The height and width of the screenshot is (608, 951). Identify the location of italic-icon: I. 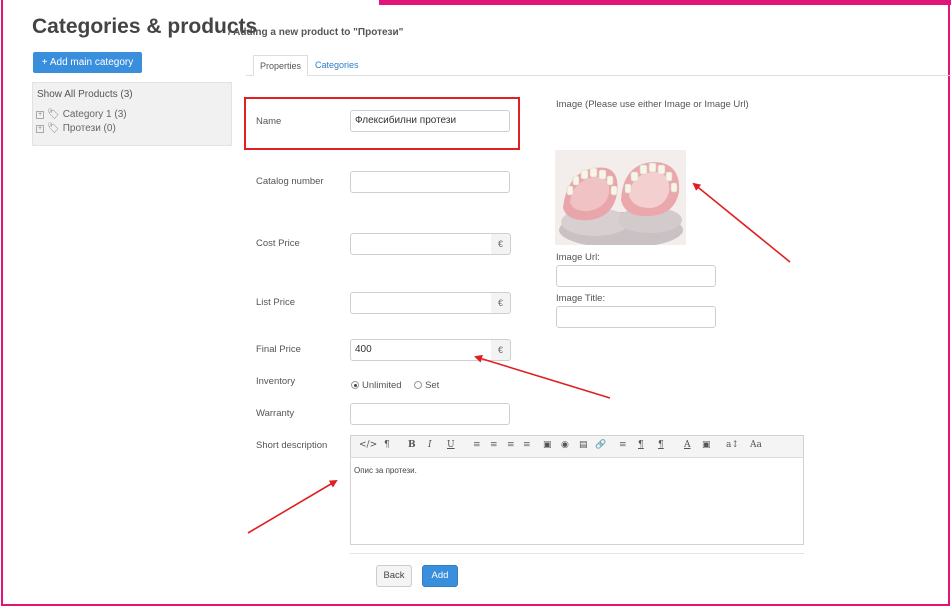
(430, 445).